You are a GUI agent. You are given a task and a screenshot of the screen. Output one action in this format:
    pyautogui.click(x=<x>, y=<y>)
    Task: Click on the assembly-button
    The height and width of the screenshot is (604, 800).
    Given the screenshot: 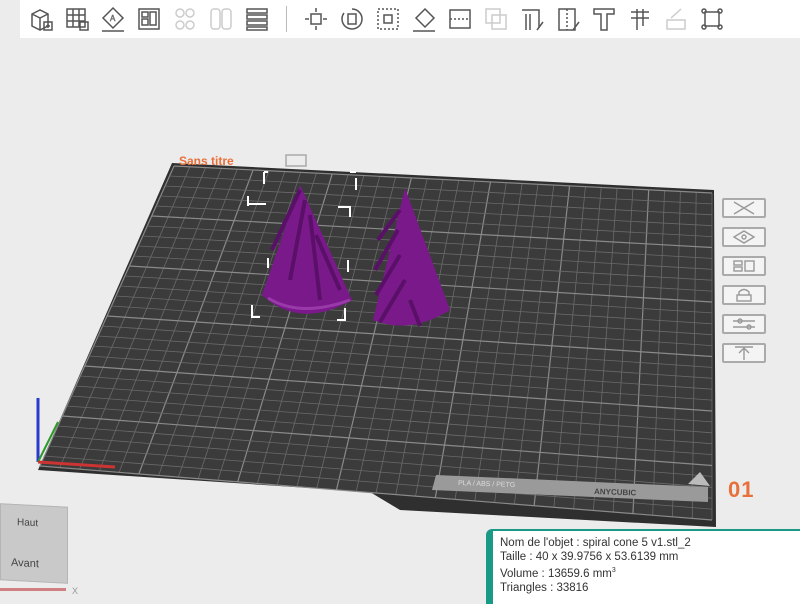 What is the action you would take?
    pyautogui.click(x=676, y=19)
    